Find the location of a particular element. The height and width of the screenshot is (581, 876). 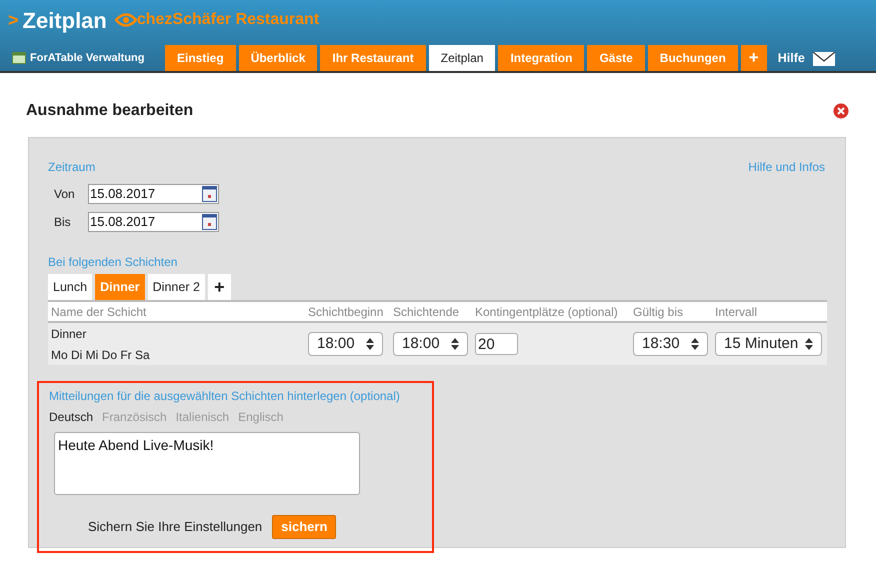

quota-field: 20 is located at coordinates (496, 344).